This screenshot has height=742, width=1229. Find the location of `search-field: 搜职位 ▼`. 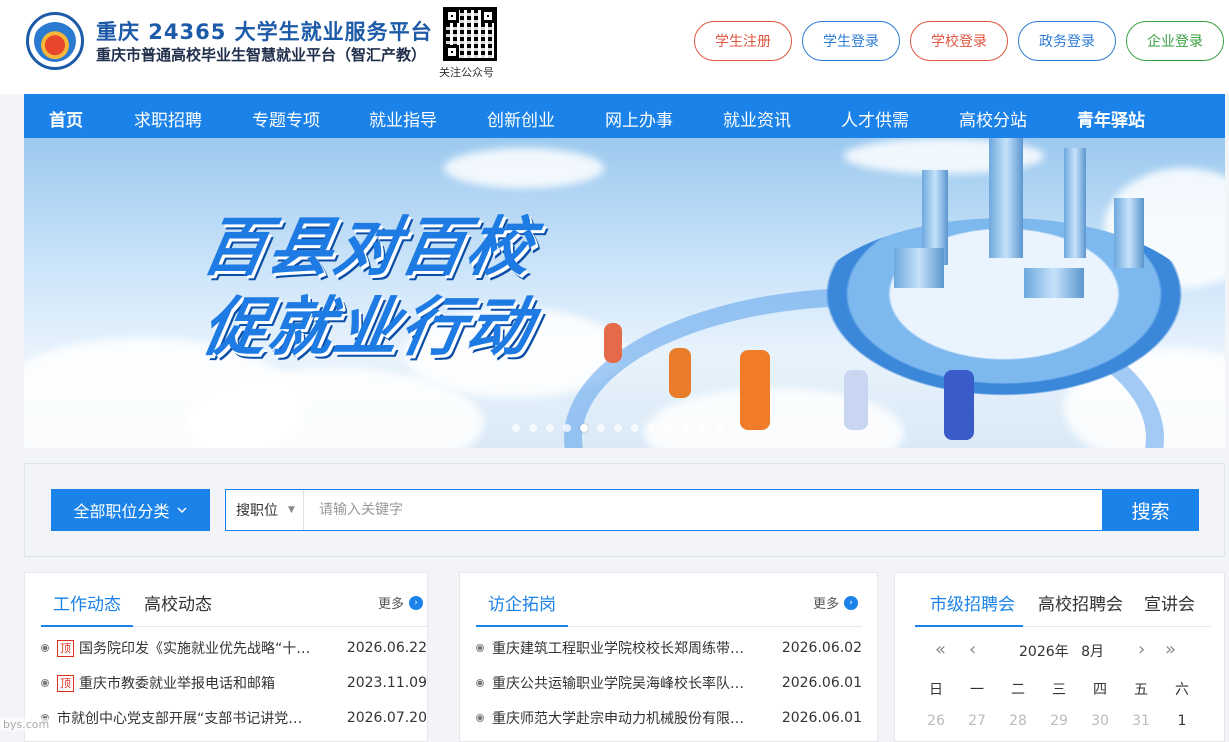

search-field: 搜职位 ▼ is located at coordinates (664, 510).